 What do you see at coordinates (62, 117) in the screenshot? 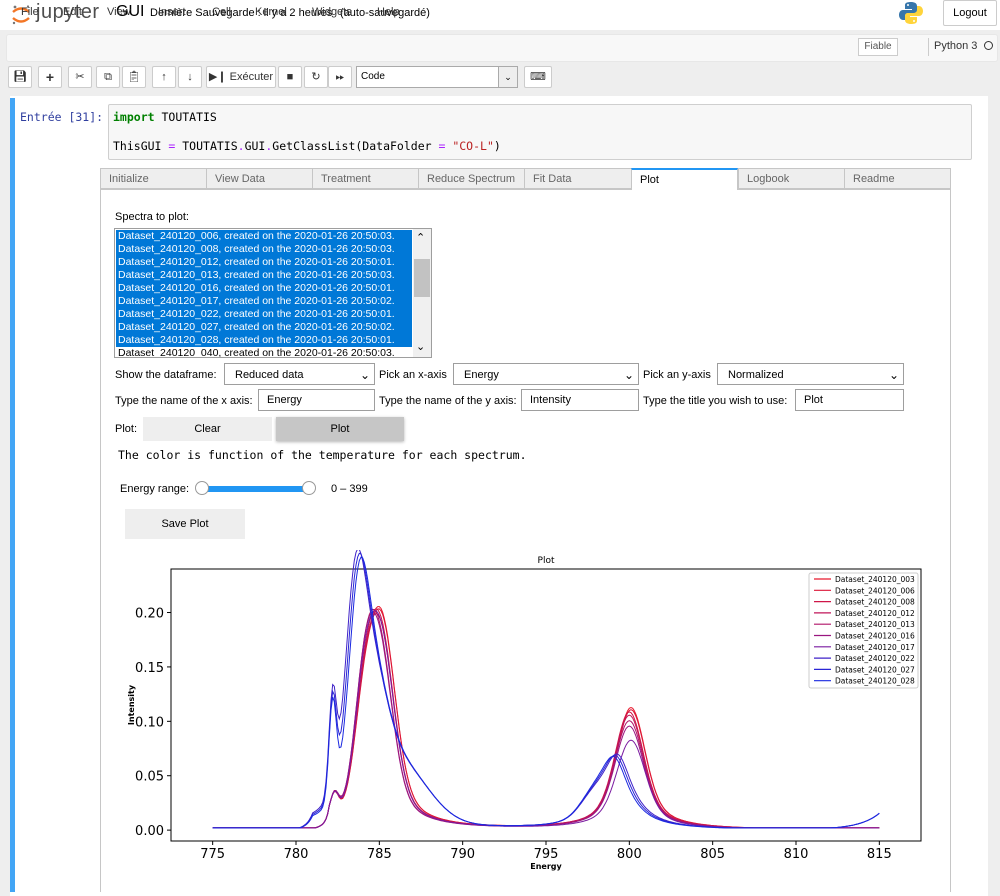
I see `cell-prompt: Entrée [31]:` at bounding box center [62, 117].